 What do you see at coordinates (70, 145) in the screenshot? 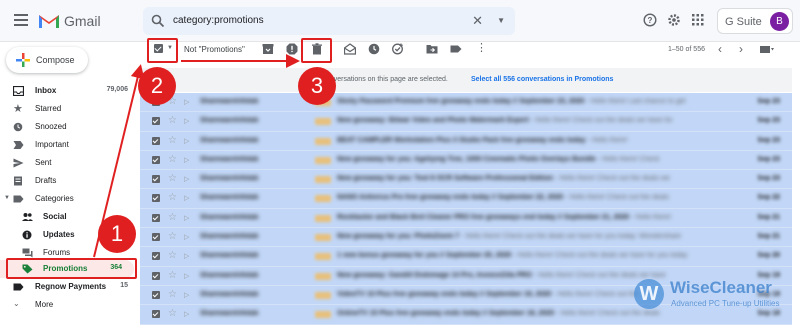
I see `sidebar-item-important: Important` at bounding box center [70, 145].